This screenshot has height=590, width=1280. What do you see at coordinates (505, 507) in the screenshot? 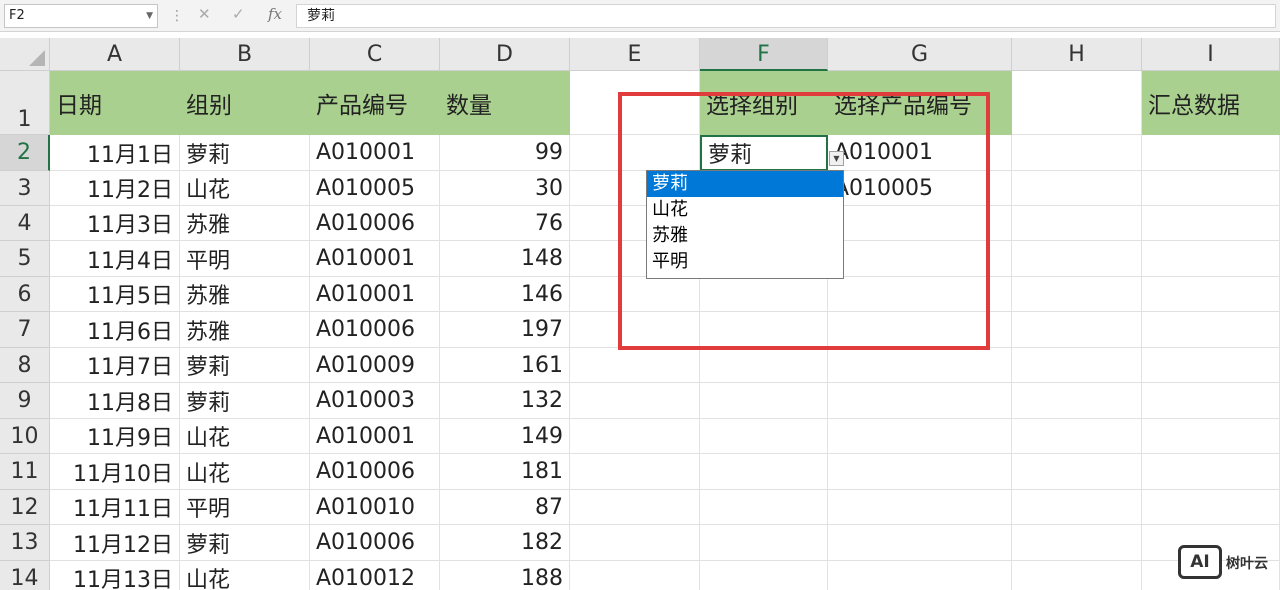
I see `cell-d12: 87` at bounding box center [505, 507].